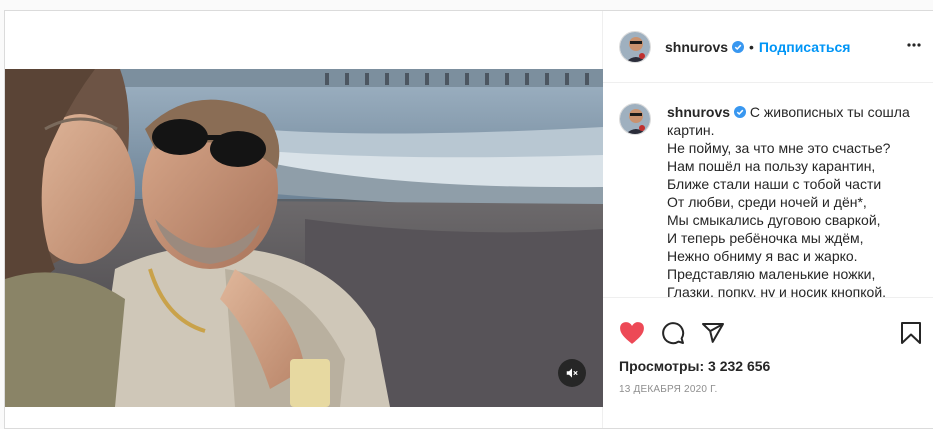 This screenshot has width=933, height=429. What do you see at coordinates (829, 112) in the screenshot?
I see `caption-line: С живописных ты сошла` at bounding box center [829, 112].